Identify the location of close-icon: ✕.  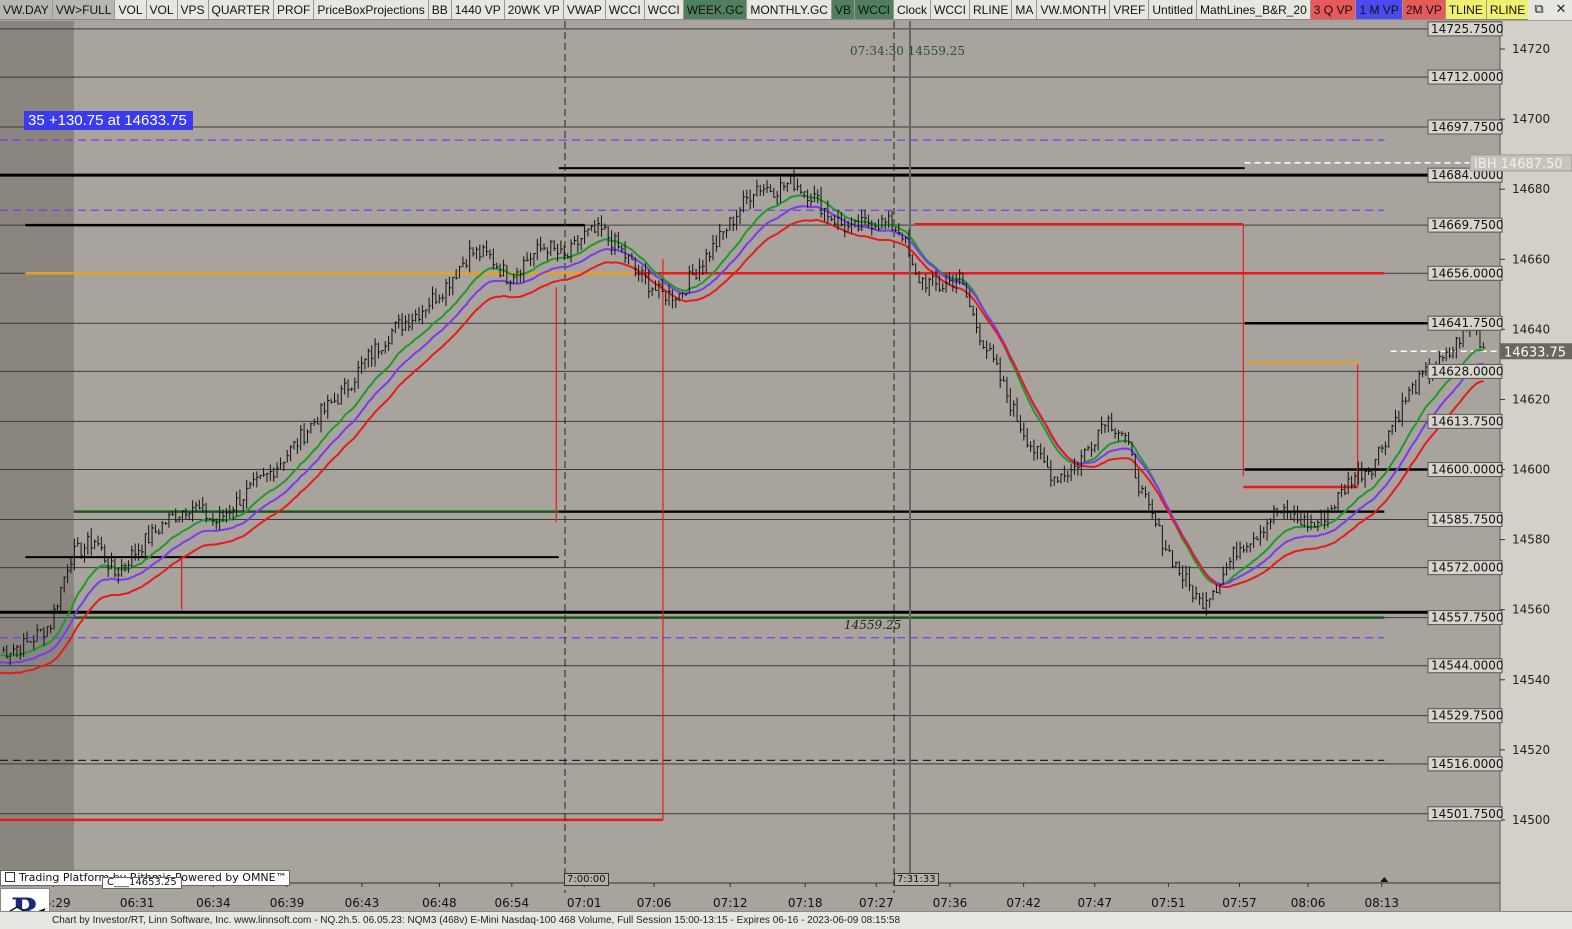
(1561, 10).